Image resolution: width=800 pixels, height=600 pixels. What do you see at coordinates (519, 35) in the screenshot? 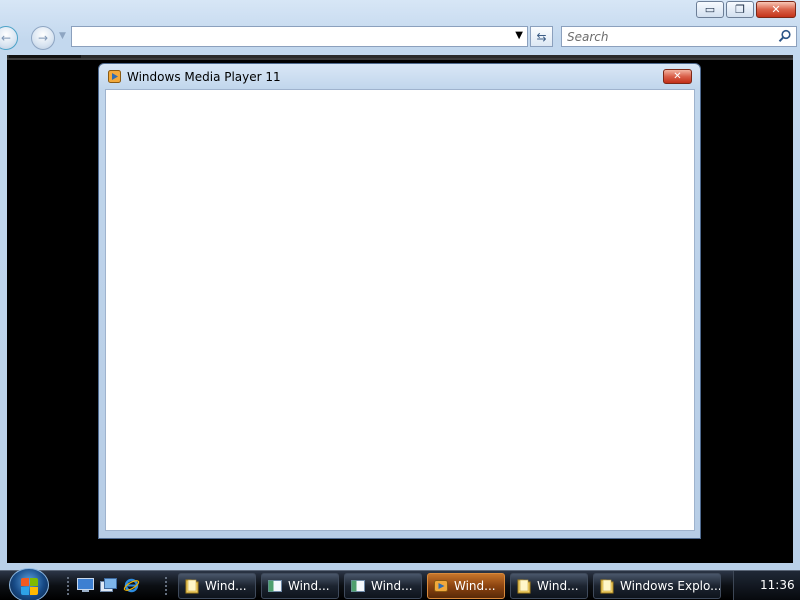
I see `address-dropdown-icon: ▼` at bounding box center [519, 35].